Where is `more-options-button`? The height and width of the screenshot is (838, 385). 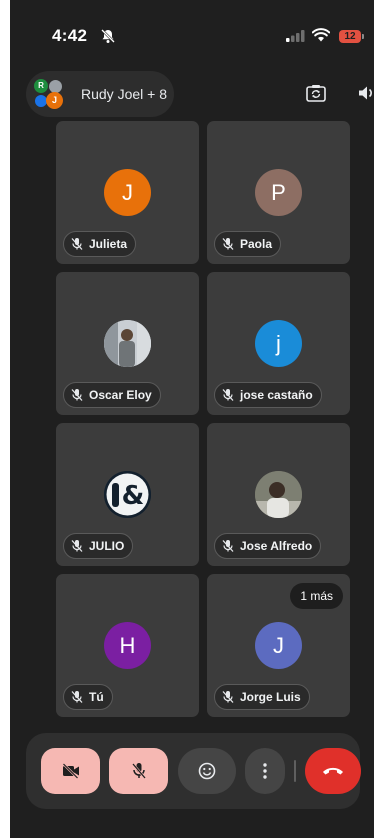 more-options-button is located at coordinates (265, 771).